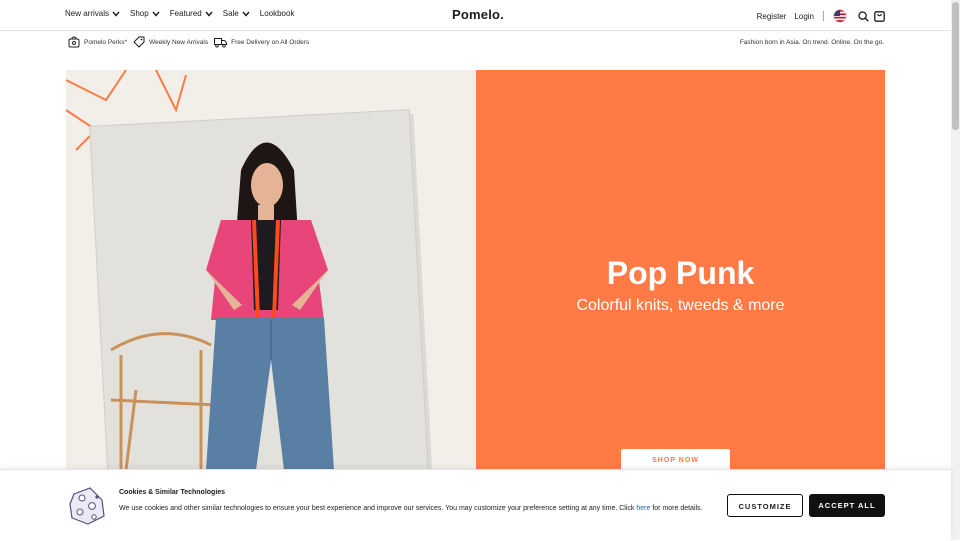 The width and height of the screenshot is (960, 541). What do you see at coordinates (955, 270) in the screenshot?
I see `page-scrollbar` at bounding box center [955, 270].